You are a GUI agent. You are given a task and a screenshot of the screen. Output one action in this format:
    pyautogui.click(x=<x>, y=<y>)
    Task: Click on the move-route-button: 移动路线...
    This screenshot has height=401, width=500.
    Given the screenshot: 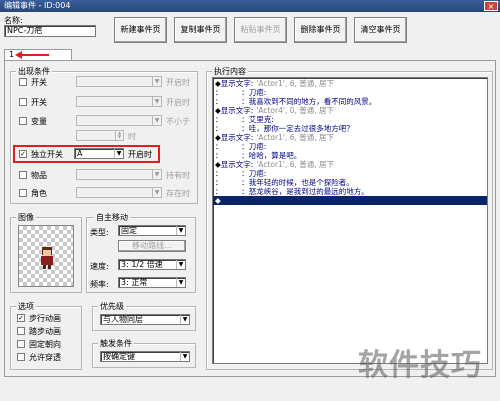 What is the action you would take?
    pyautogui.click(x=152, y=246)
    